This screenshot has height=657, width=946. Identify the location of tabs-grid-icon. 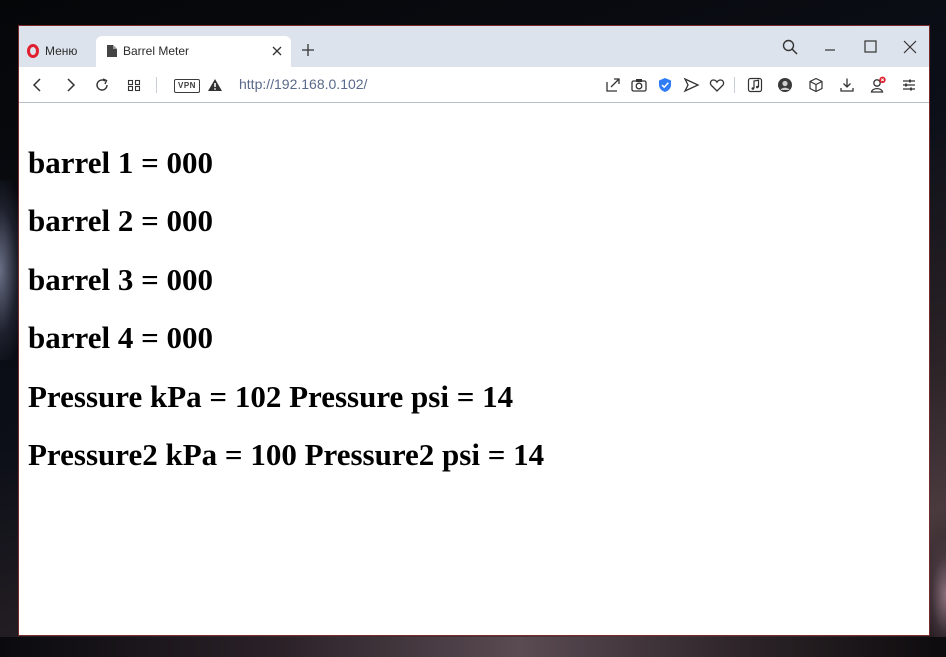
(134, 85).